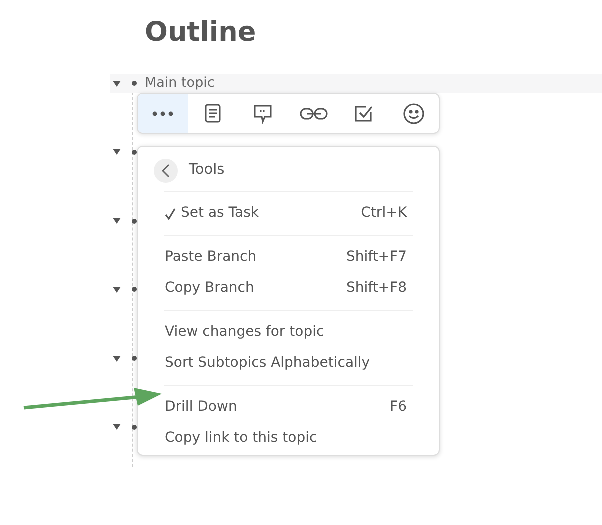  I want to click on link-icon, so click(314, 113).